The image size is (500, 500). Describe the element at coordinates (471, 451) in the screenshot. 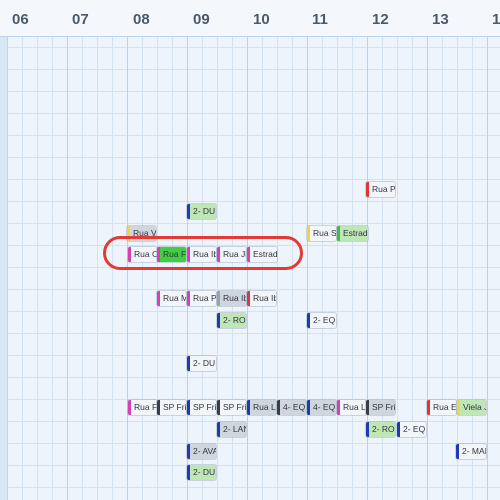

I see `event-chip: 2- MAI` at that location.